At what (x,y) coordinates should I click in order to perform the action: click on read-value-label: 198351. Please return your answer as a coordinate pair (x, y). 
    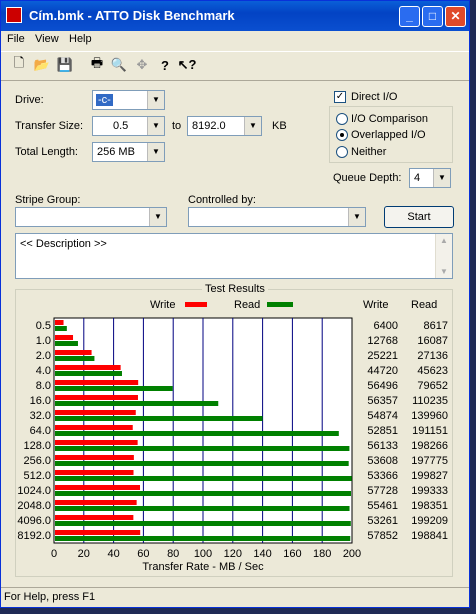
    Looking at the image, I should click on (429, 506).